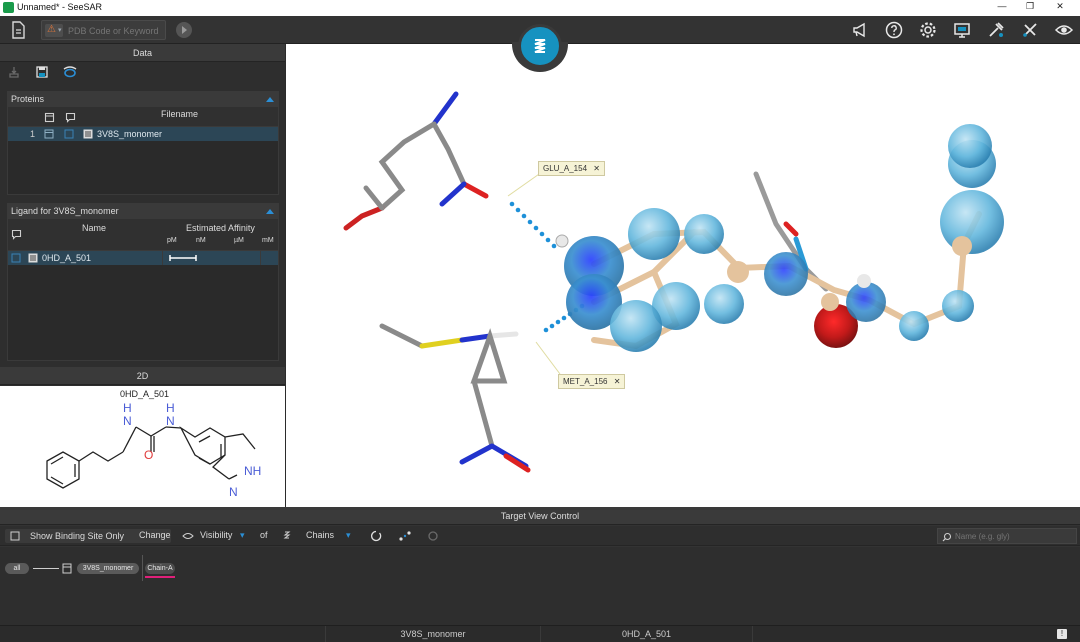 The image size is (1080, 642). Describe the element at coordinates (916, 634) in the screenshot. I see `status-spacer` at that location.